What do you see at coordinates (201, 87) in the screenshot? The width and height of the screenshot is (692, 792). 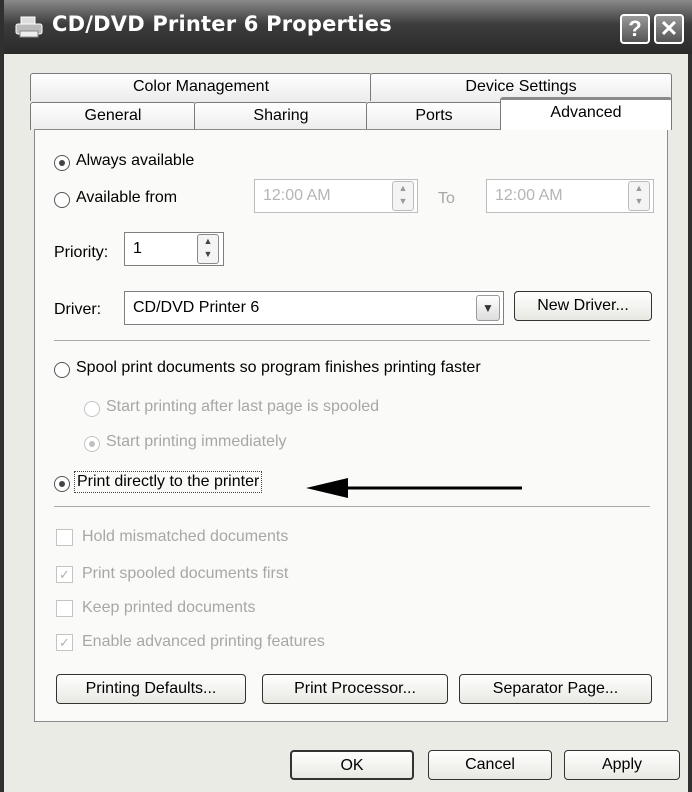 I see `tab-color-management: Color Management` at bounding box center [201, 87].